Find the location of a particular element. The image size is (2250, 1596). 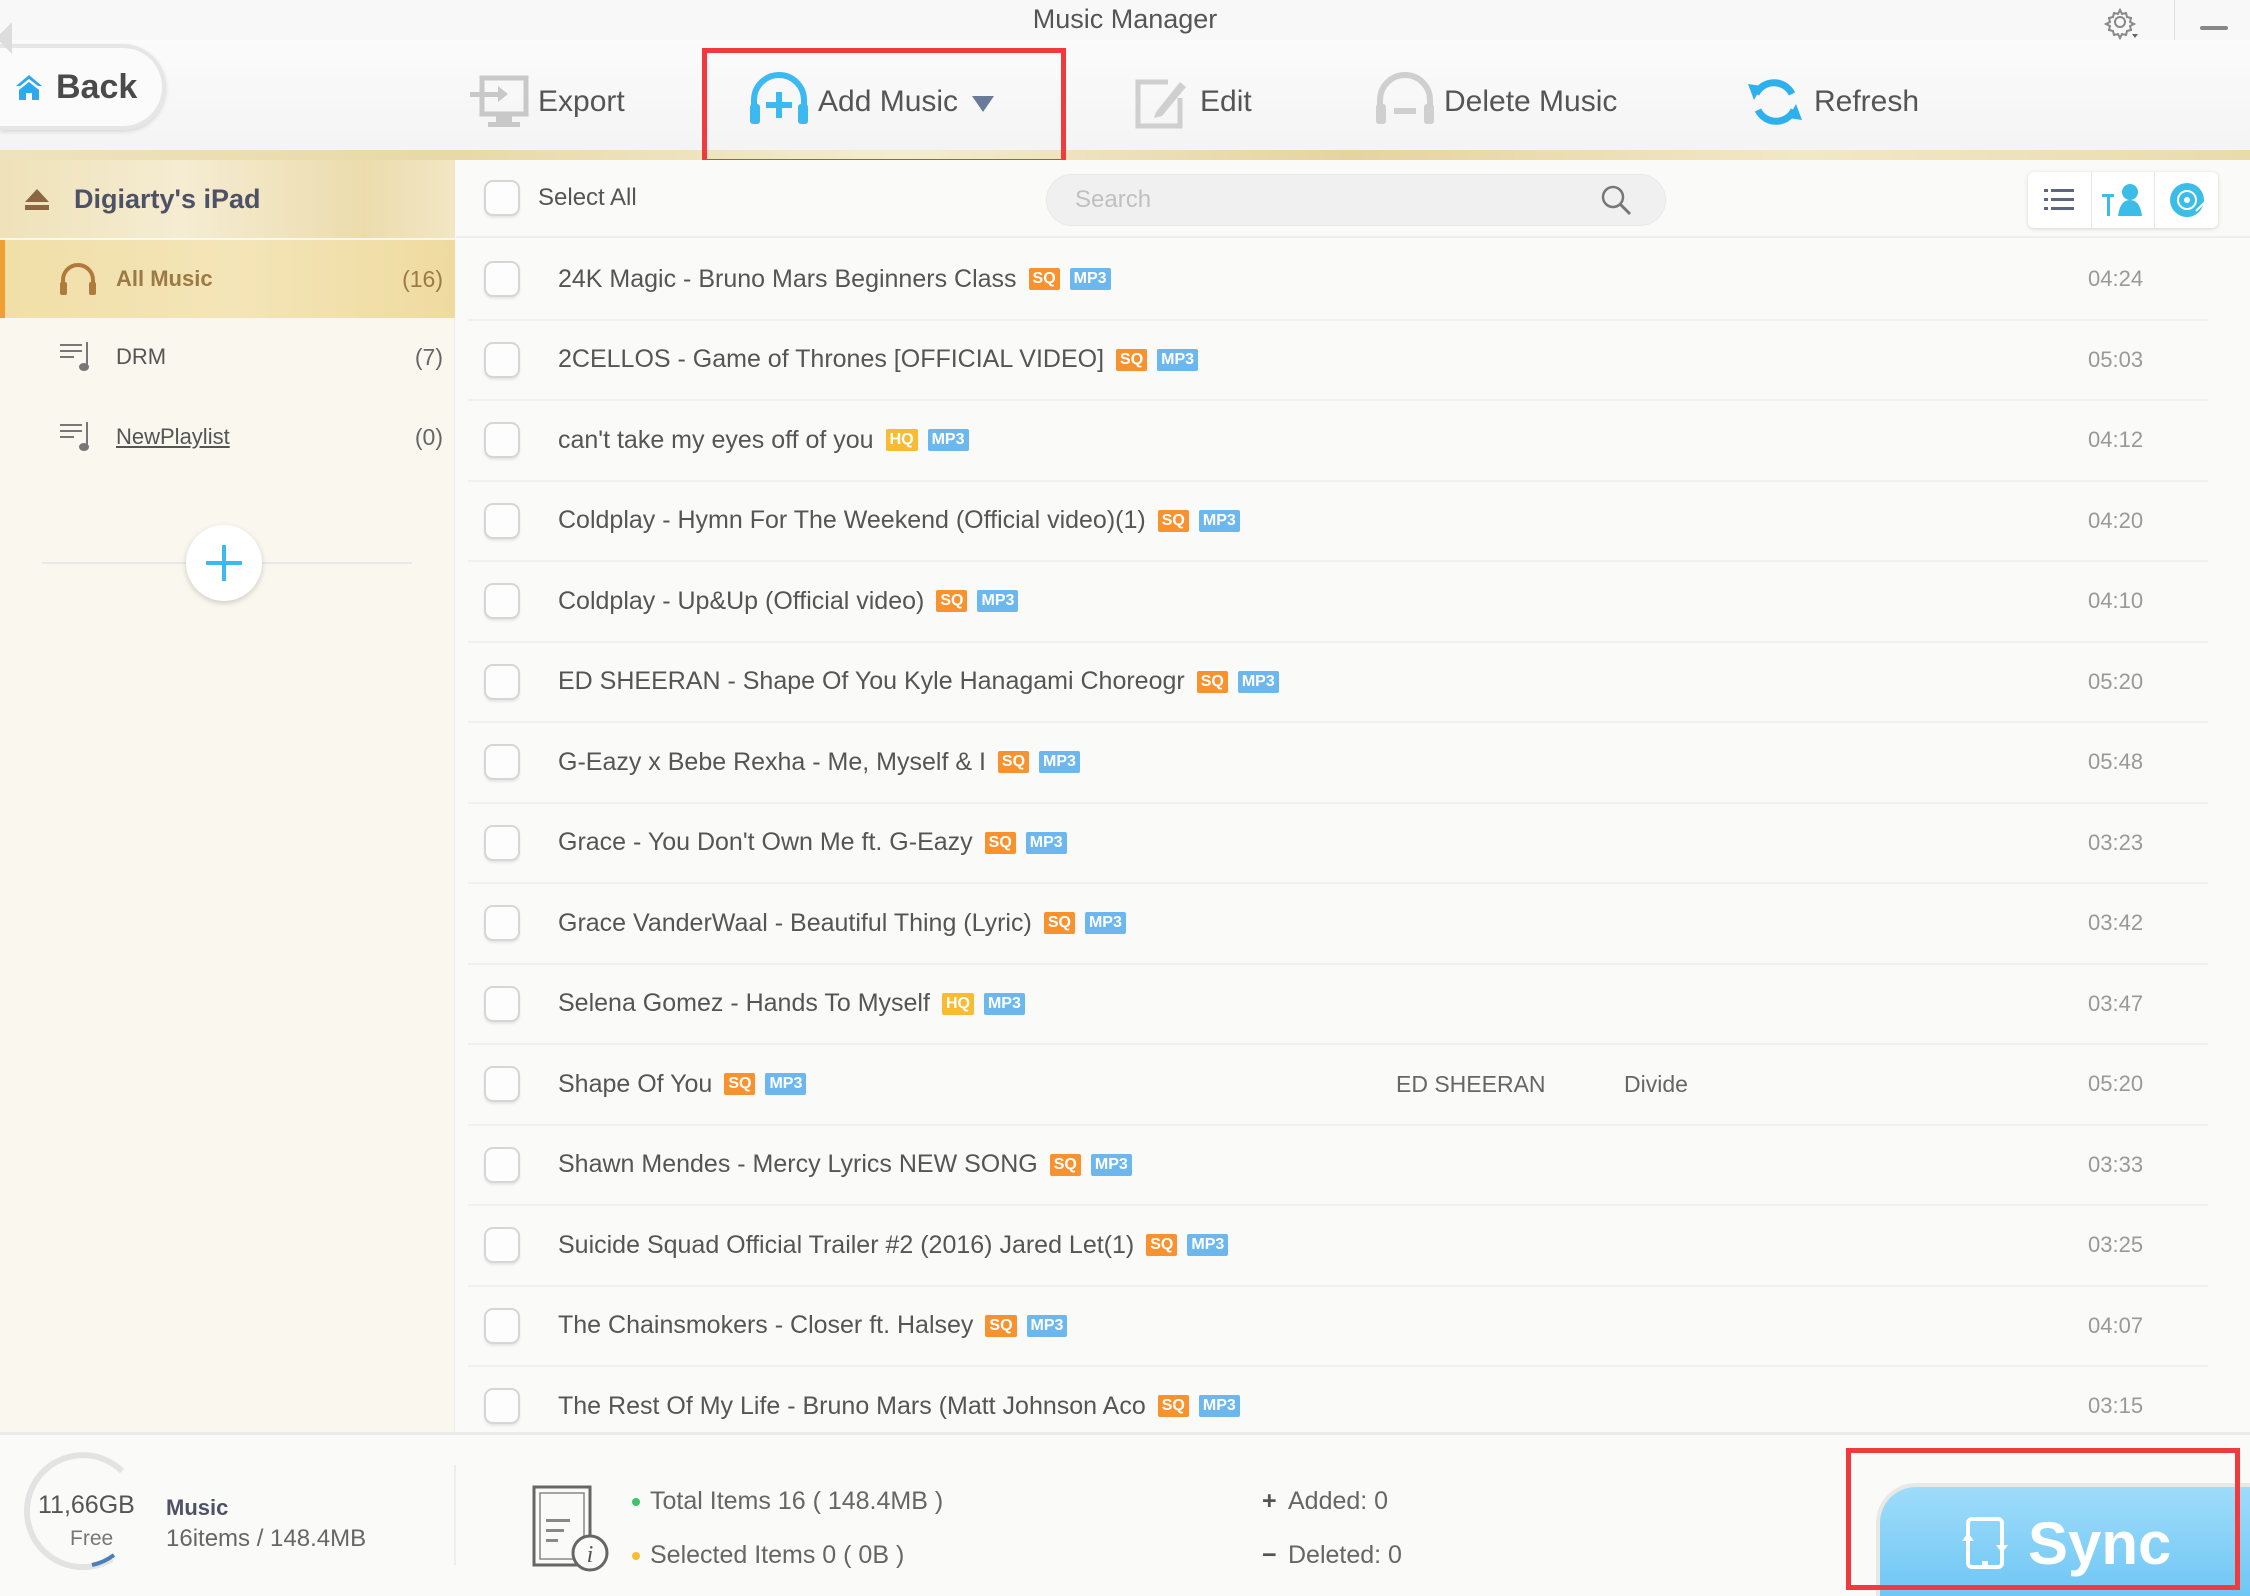

album-view-icon is located at coordinates (2187, 200).